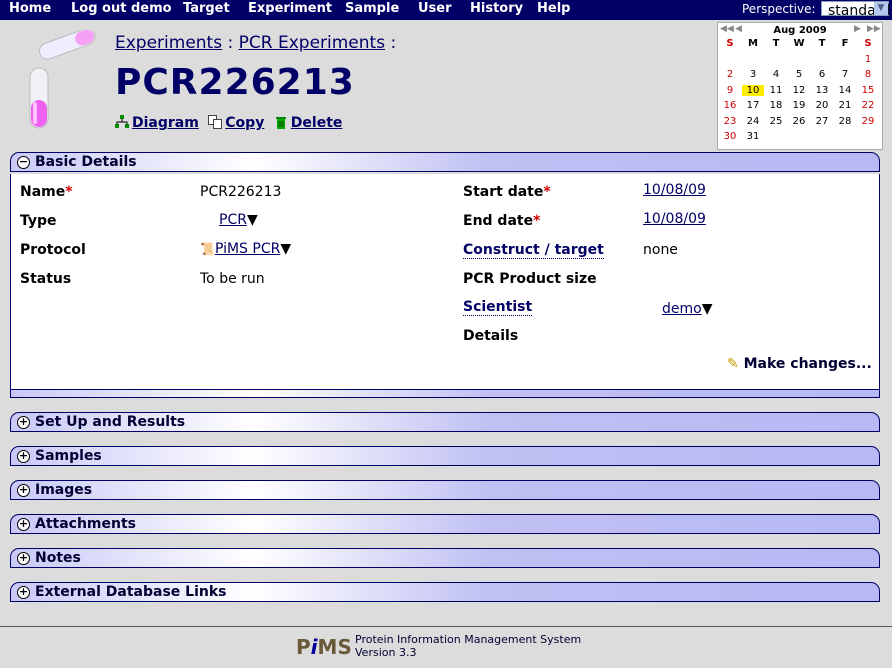  I want to click on section-title: Notes, so click(58, 558).